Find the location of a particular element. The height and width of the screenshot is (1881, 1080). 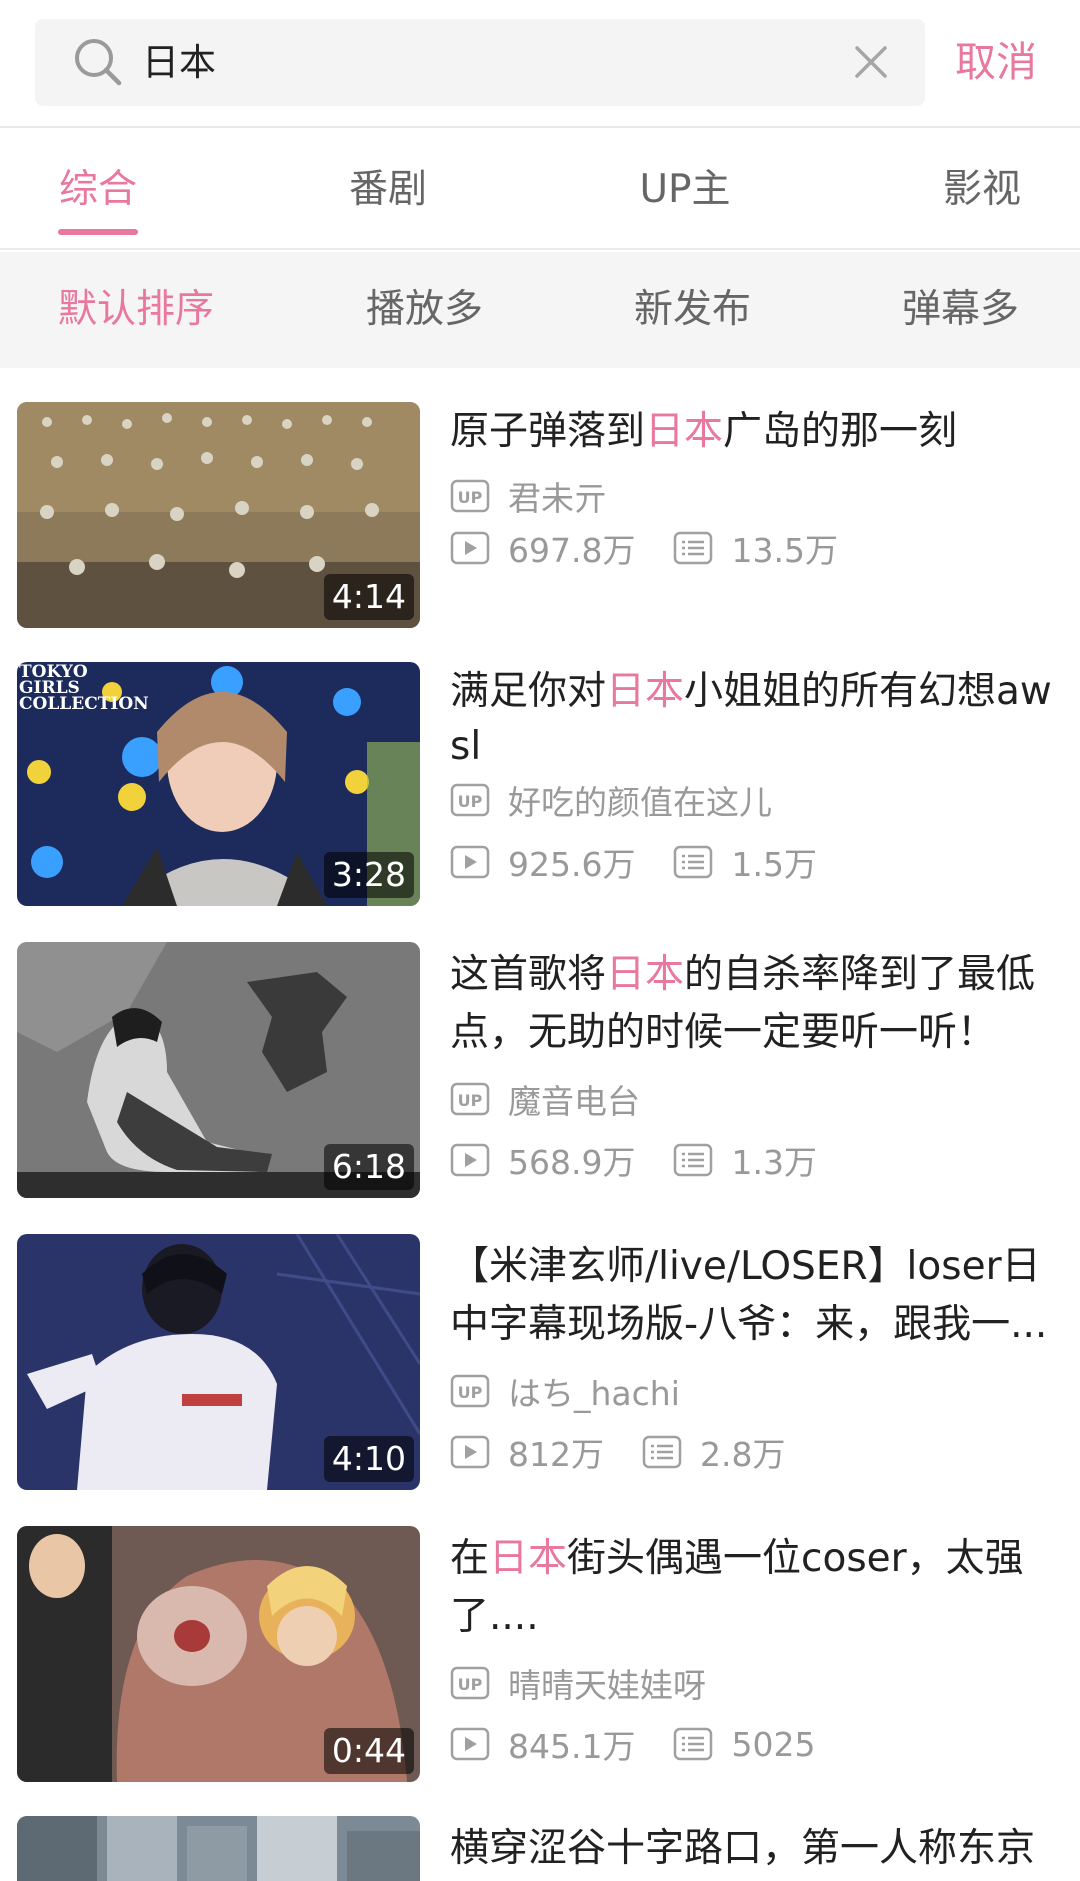

tab-up-master: UP主 is located at coordinates (685, 190).